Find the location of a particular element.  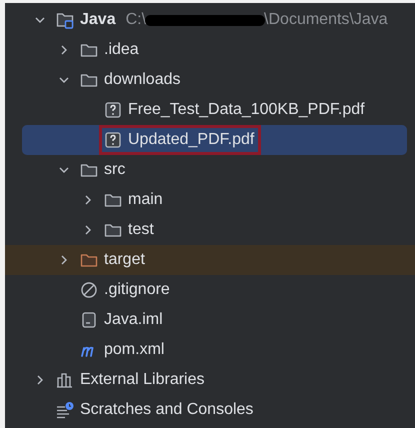

path-text: C:\ is located at coordinates (136, 20).